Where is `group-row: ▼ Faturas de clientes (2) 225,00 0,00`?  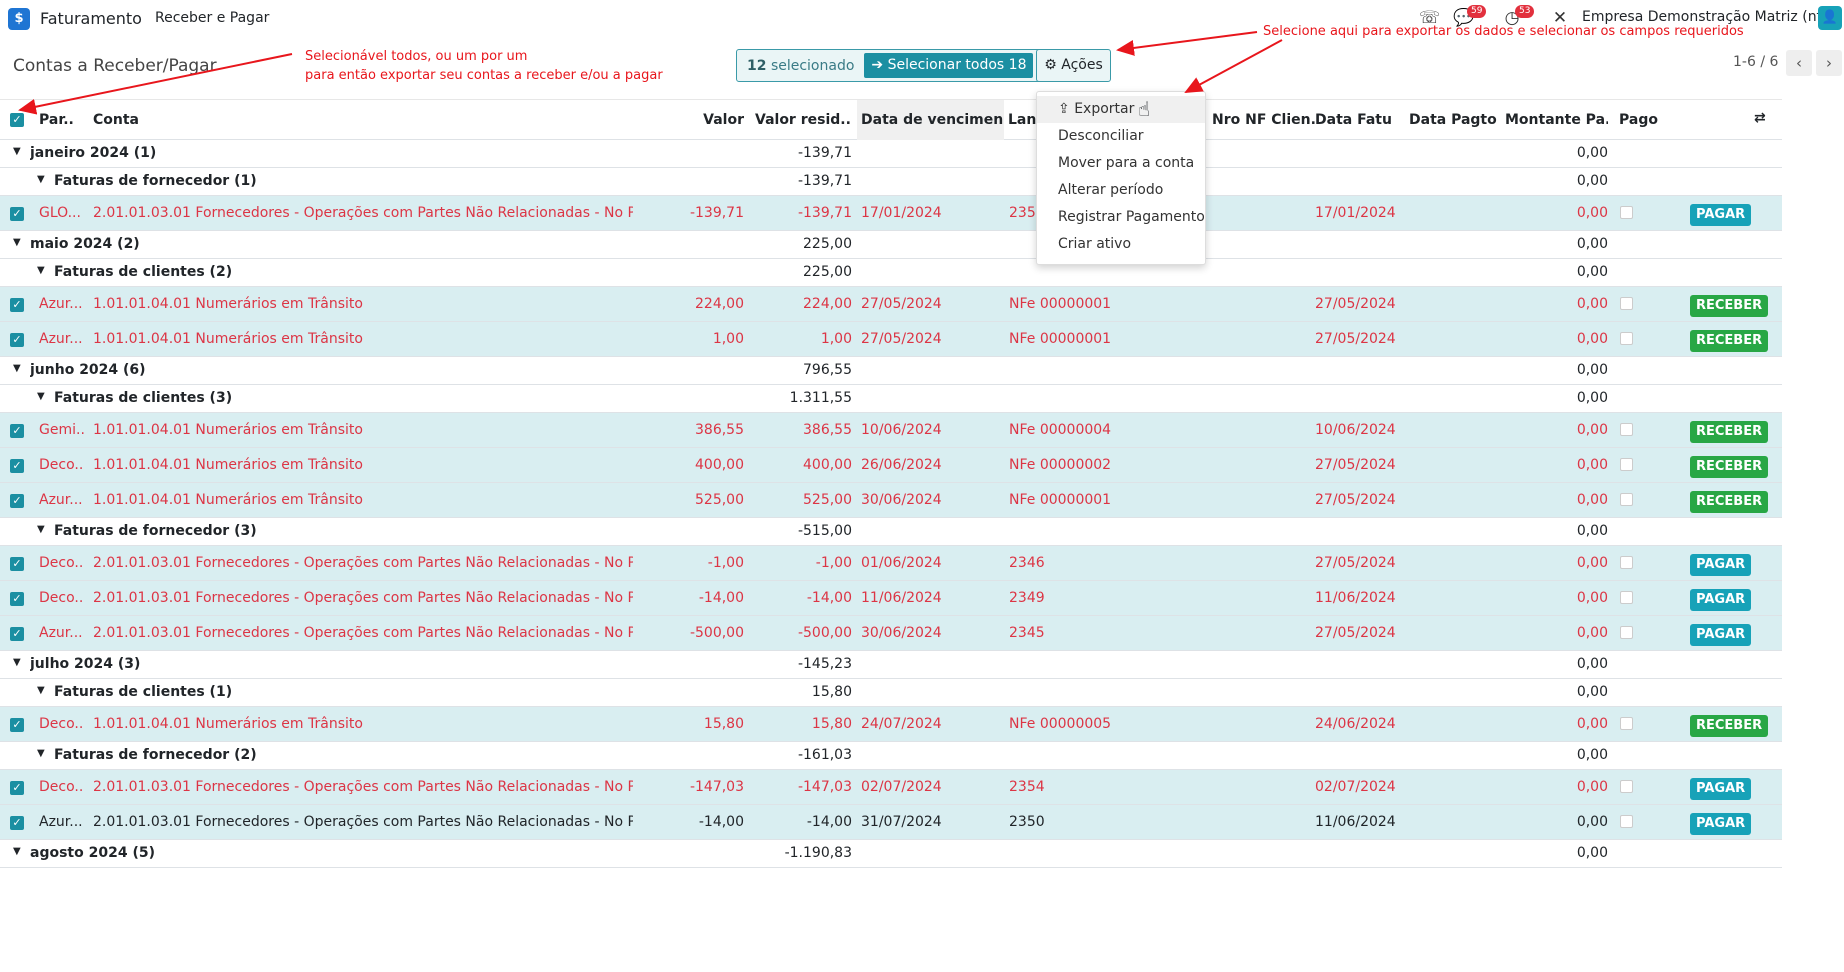 group-row: ▼ Faturas de clientes (2) 225,00 0,00 is located at coordinates (891, 273).